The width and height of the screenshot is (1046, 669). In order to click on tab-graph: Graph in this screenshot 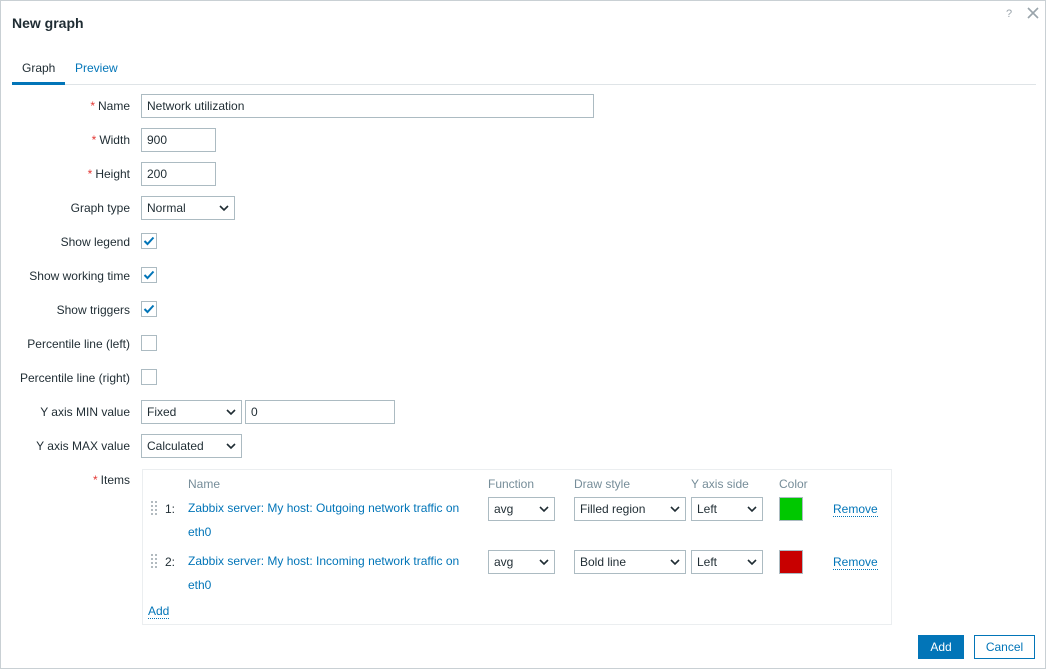, I will do `click(39, 69)`.